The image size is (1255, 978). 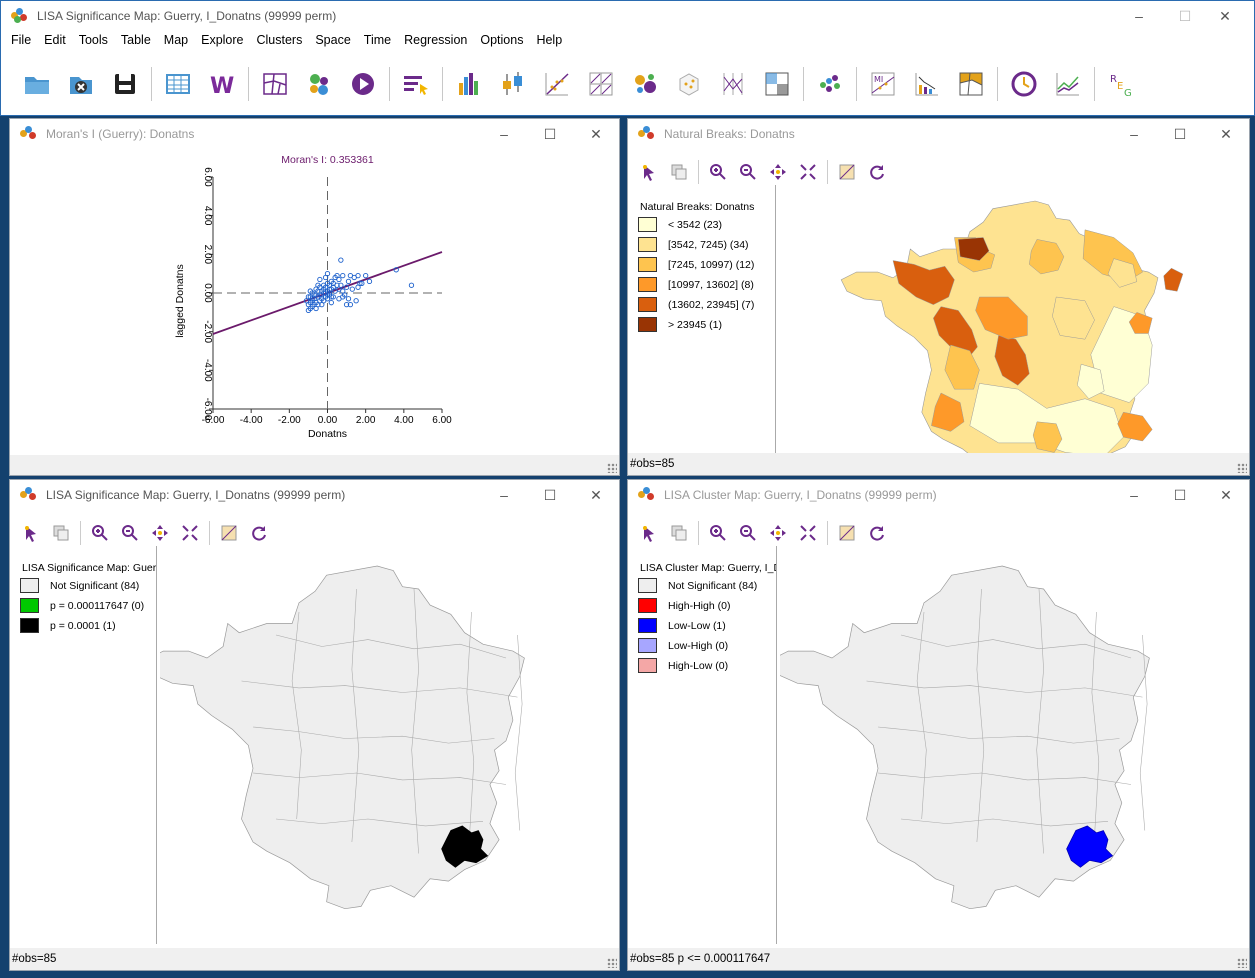 I want to click on save-icon, so click(x=125, y=84).